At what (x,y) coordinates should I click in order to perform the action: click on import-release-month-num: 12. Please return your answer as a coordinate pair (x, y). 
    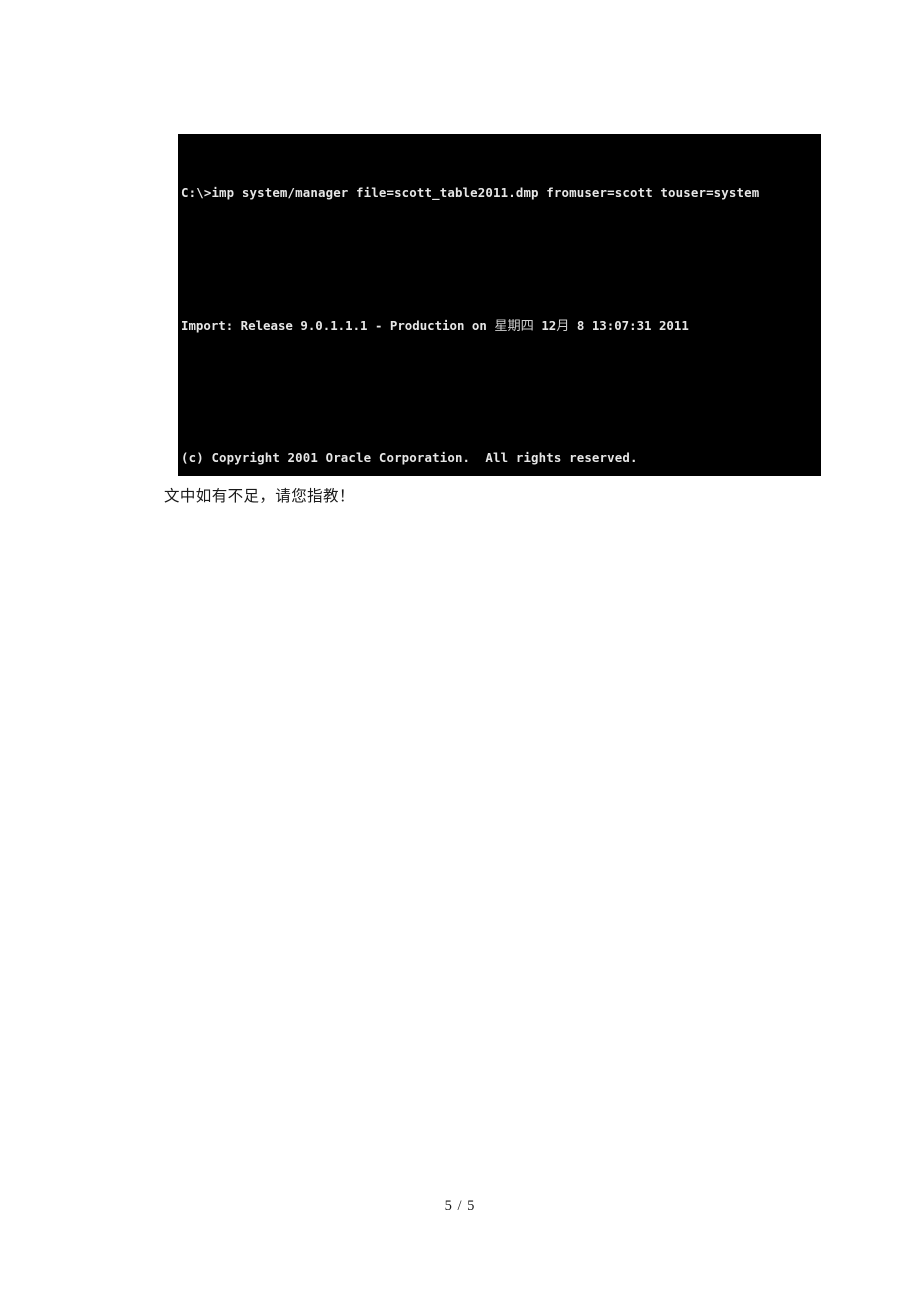
    Looking at the image, I should click on (545, 325).